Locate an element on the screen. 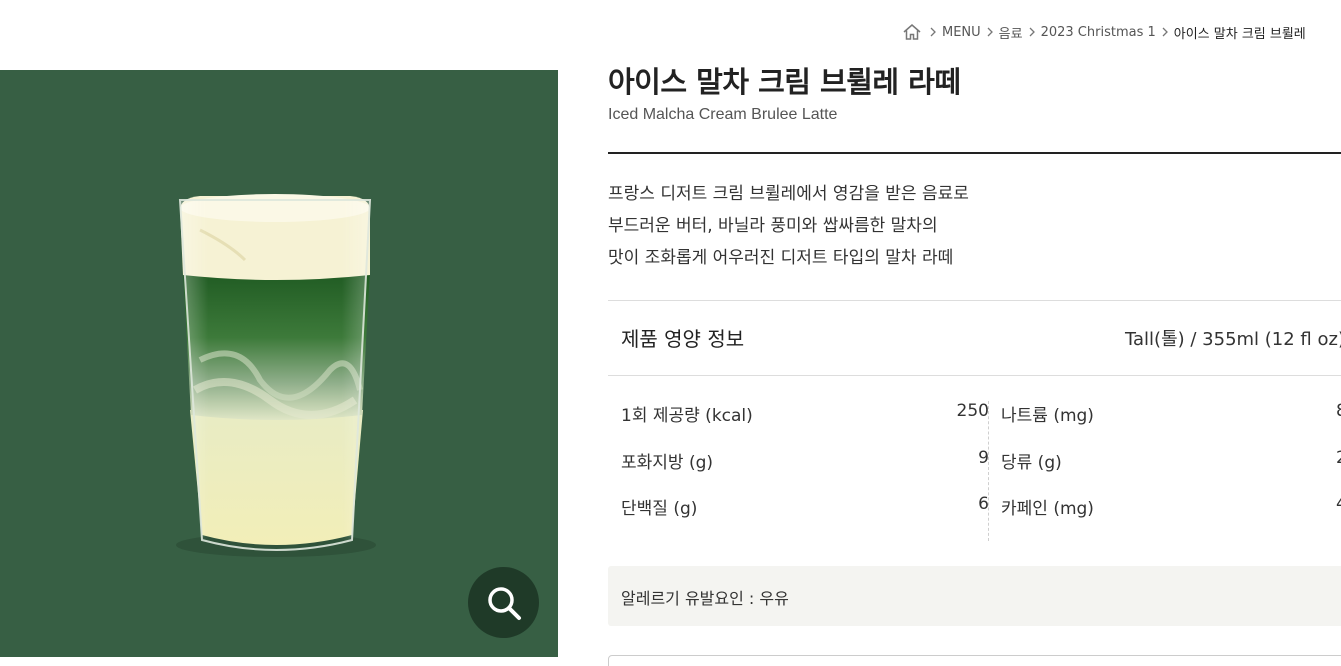 The image size is (1341, 666). nutrition-label: 당류 (g) is located at coordinates (1031, 462).